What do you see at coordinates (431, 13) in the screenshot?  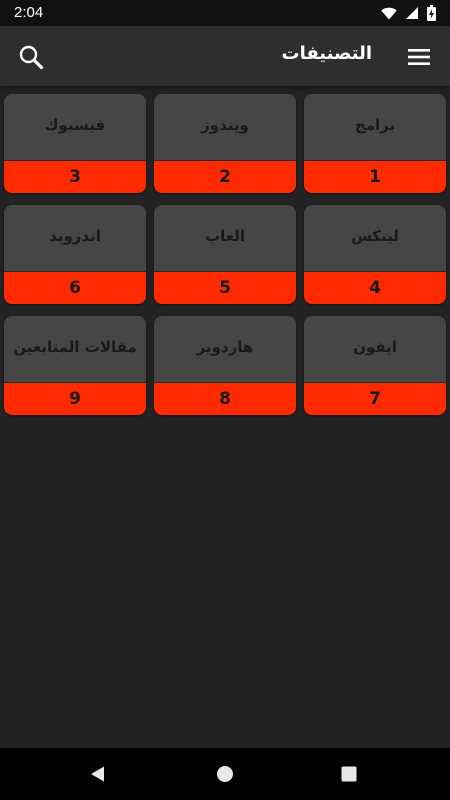 I see `battery-charging-icon` at bounding box center [431, 13].